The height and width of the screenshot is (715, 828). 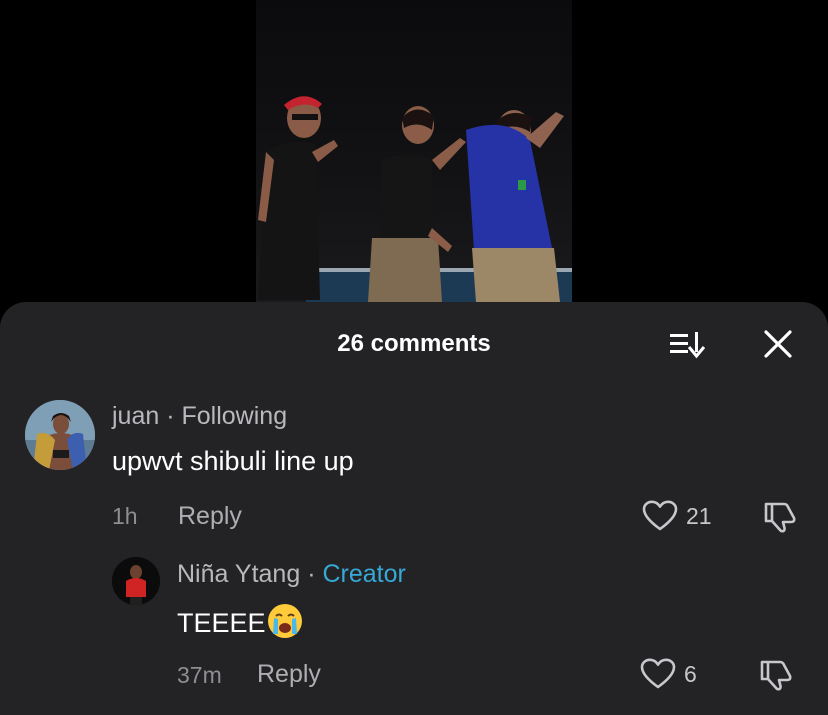 What do you see at coordinates (125, 516) in the screenshot?
I see `comment-time: 1h` at bounding box center [125, 516].